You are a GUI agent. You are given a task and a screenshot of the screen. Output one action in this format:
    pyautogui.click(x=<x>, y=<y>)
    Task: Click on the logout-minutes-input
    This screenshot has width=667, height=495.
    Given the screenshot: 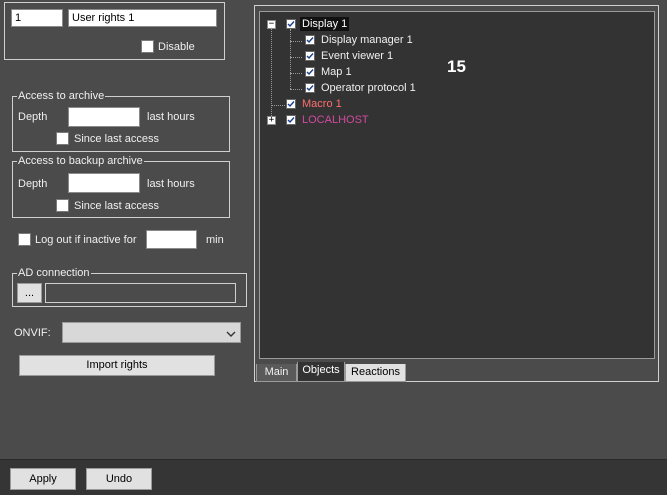 What is the action you would take?
    pyautogui.click(x=171, y=239)
    